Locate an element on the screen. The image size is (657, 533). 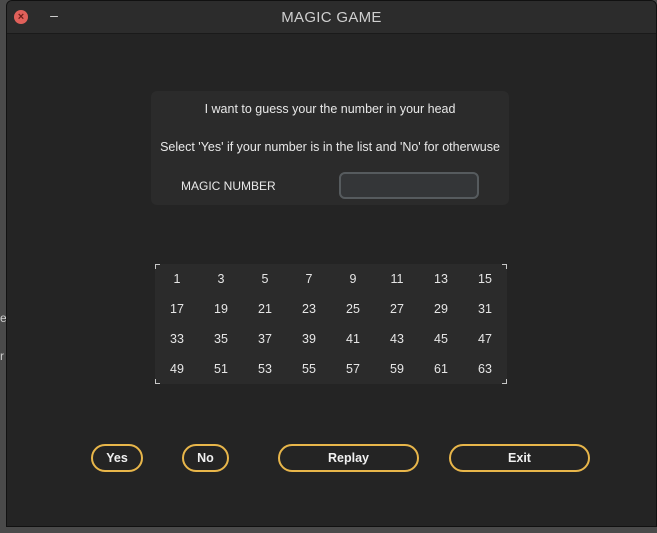
magic-number-label: MAGIC NUMBER is located at coordinates (228, 186).